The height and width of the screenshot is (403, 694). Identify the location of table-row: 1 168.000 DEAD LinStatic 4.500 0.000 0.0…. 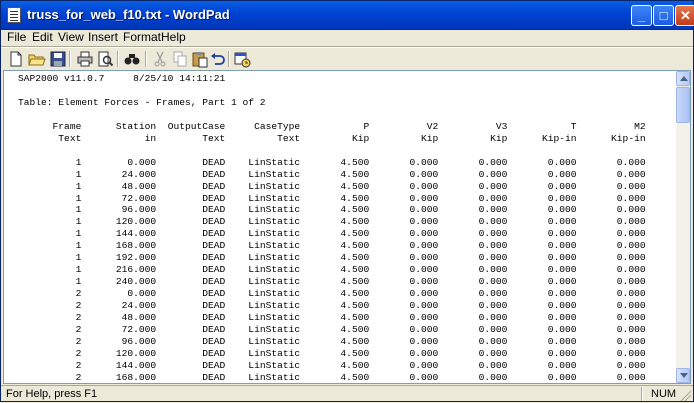
(332, 245).